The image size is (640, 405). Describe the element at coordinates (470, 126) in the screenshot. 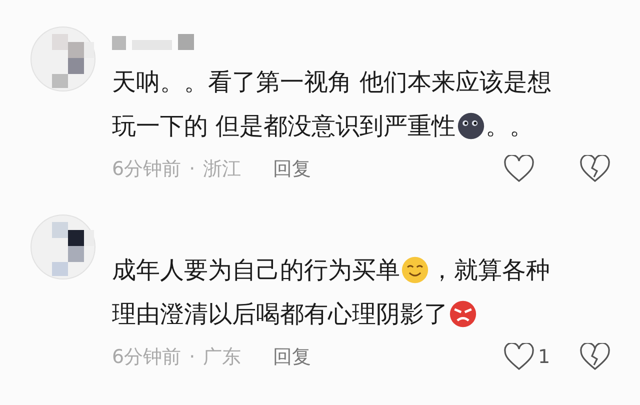

I see `dark-face-emoji-icon` at that location.